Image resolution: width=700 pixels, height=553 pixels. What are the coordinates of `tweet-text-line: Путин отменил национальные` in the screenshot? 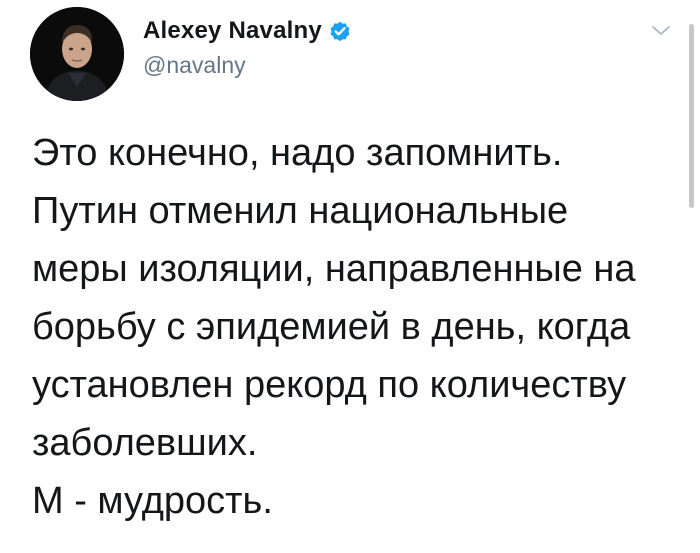 It's located at (300, 211).